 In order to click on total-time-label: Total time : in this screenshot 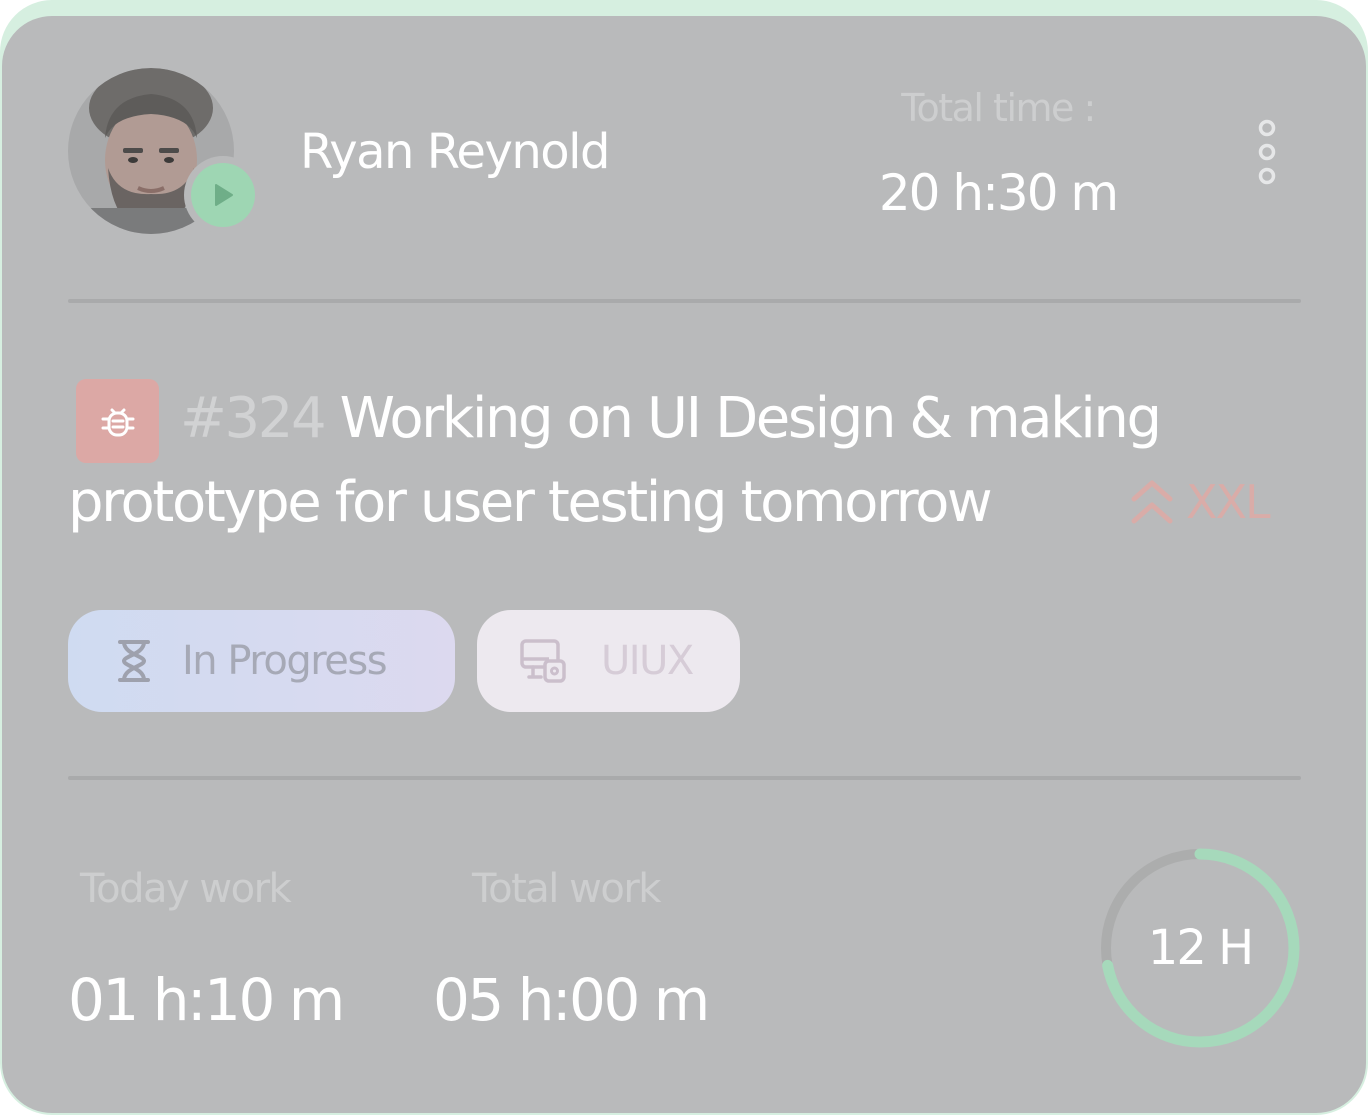, I will do `click(998, 108)`.